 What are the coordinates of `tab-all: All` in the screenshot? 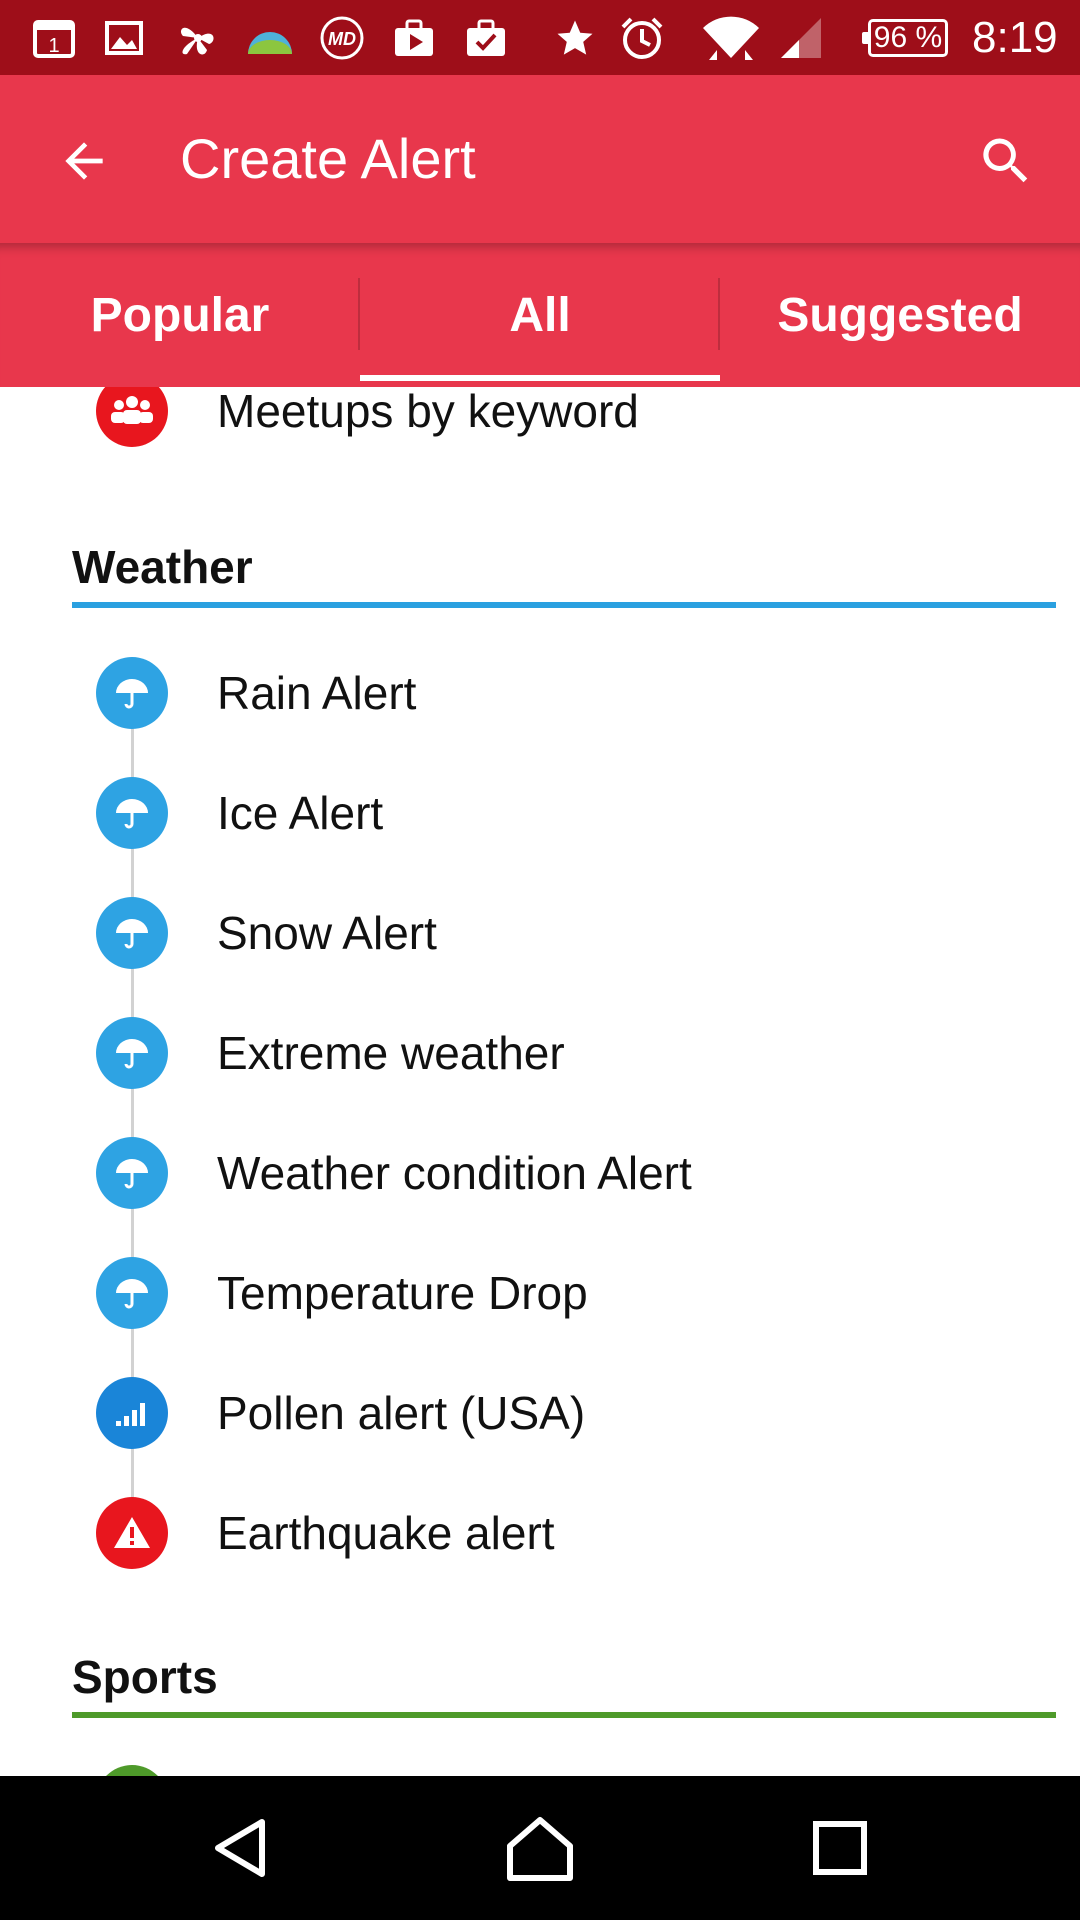 It's located at (540, 315).